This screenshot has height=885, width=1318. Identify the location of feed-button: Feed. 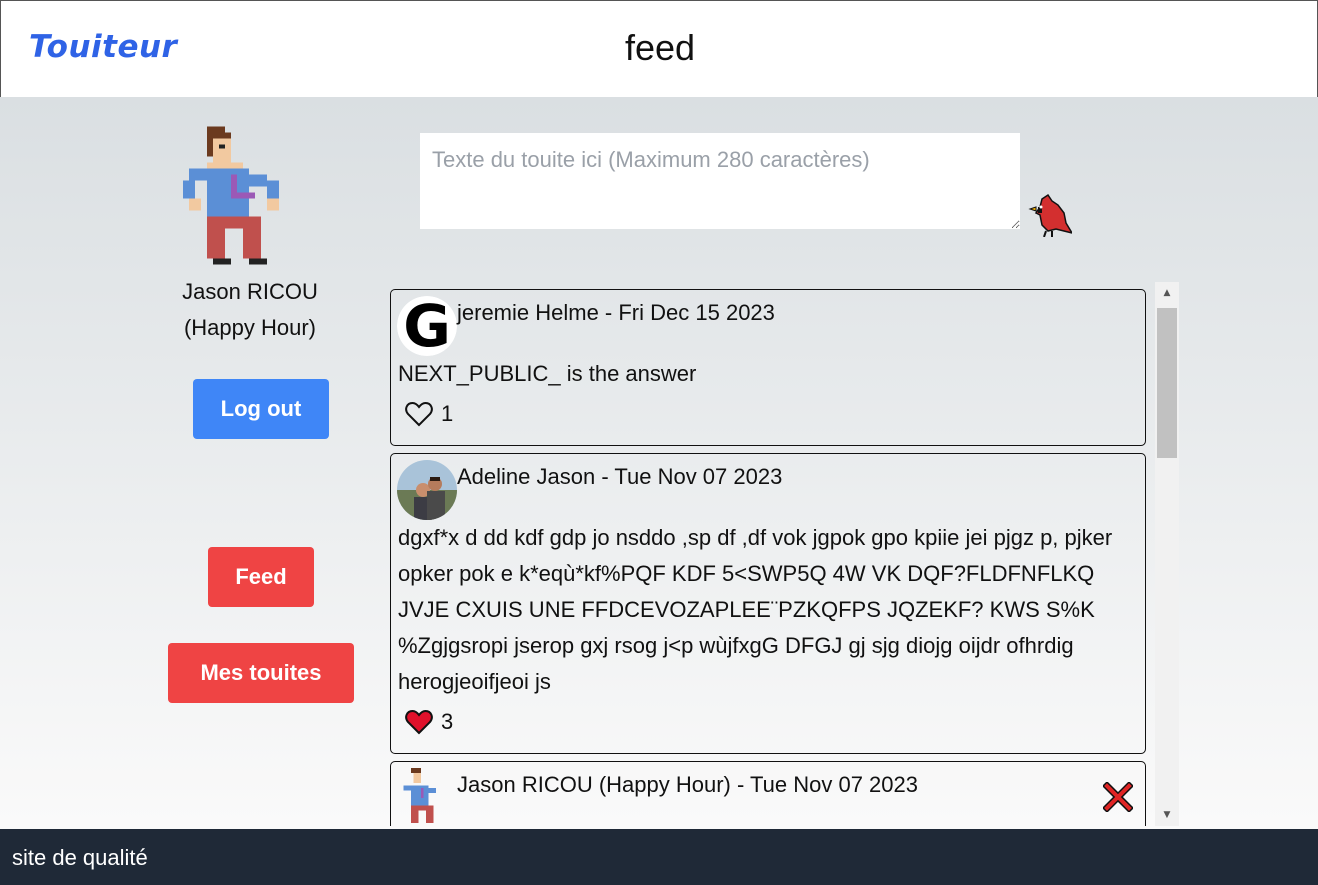
(261, 577).